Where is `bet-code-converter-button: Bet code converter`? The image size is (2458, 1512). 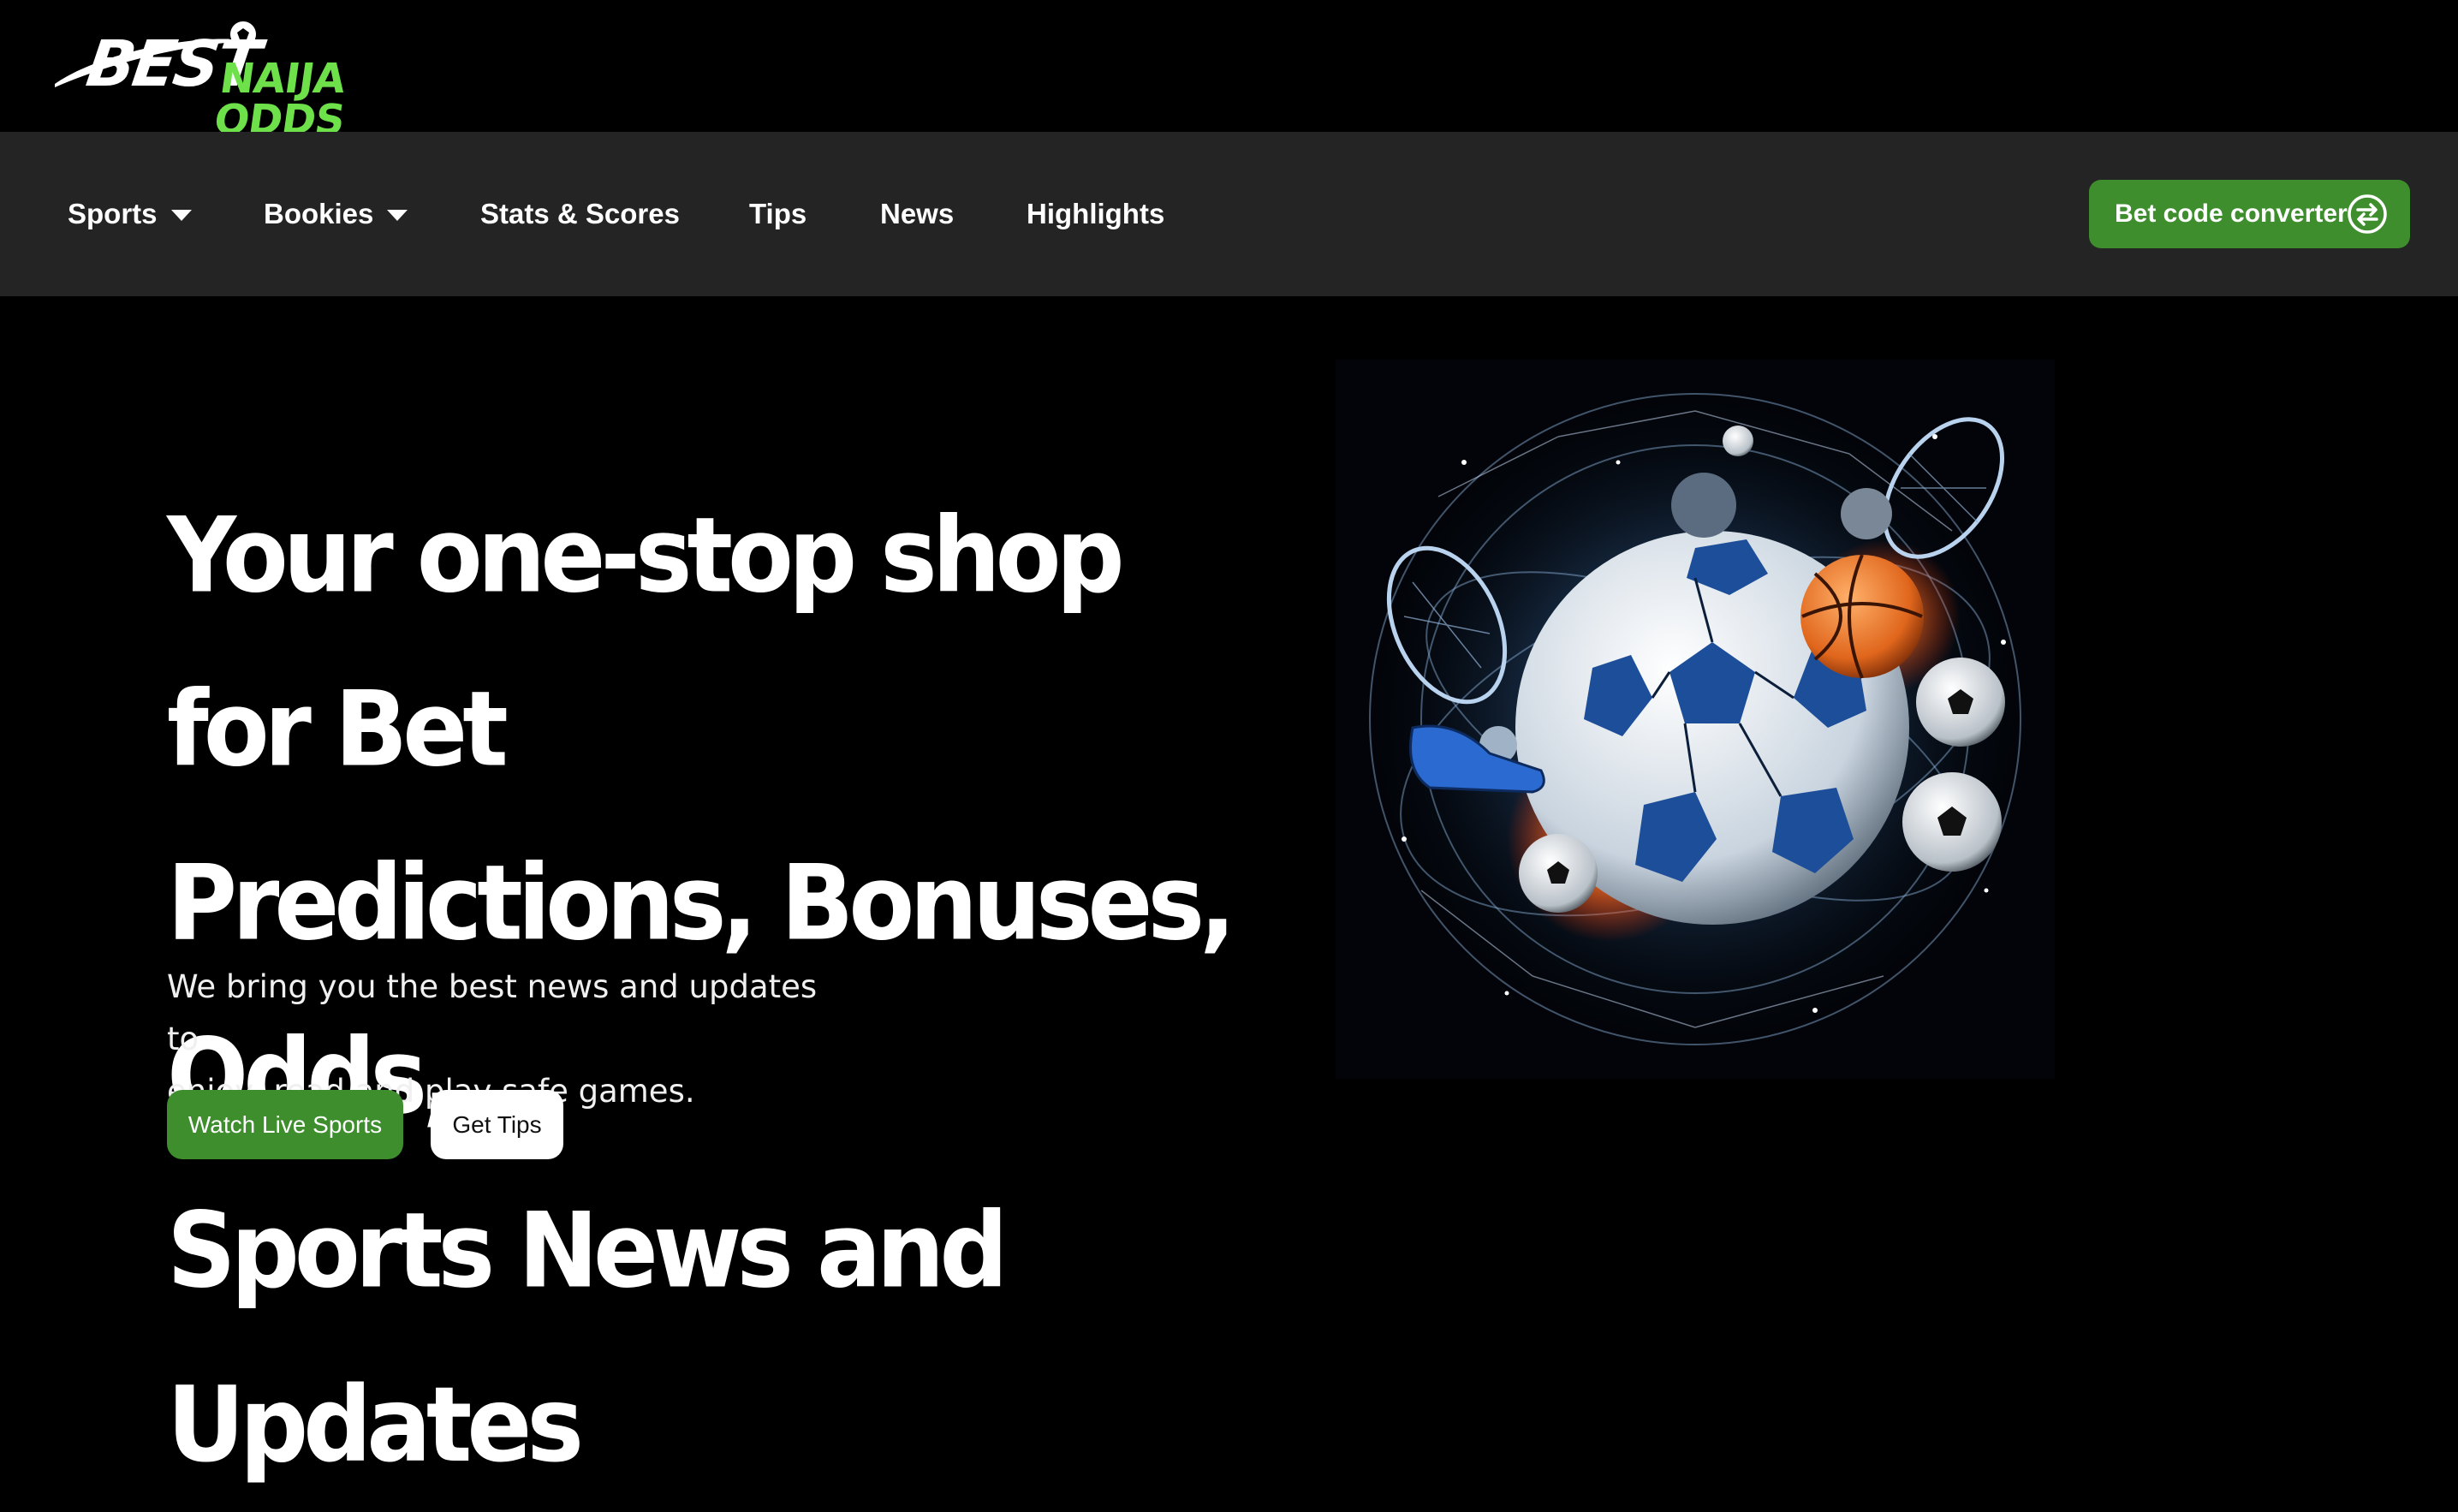
bet-code-converter-button: Bet code converter is located at coordinates (2249, 214).